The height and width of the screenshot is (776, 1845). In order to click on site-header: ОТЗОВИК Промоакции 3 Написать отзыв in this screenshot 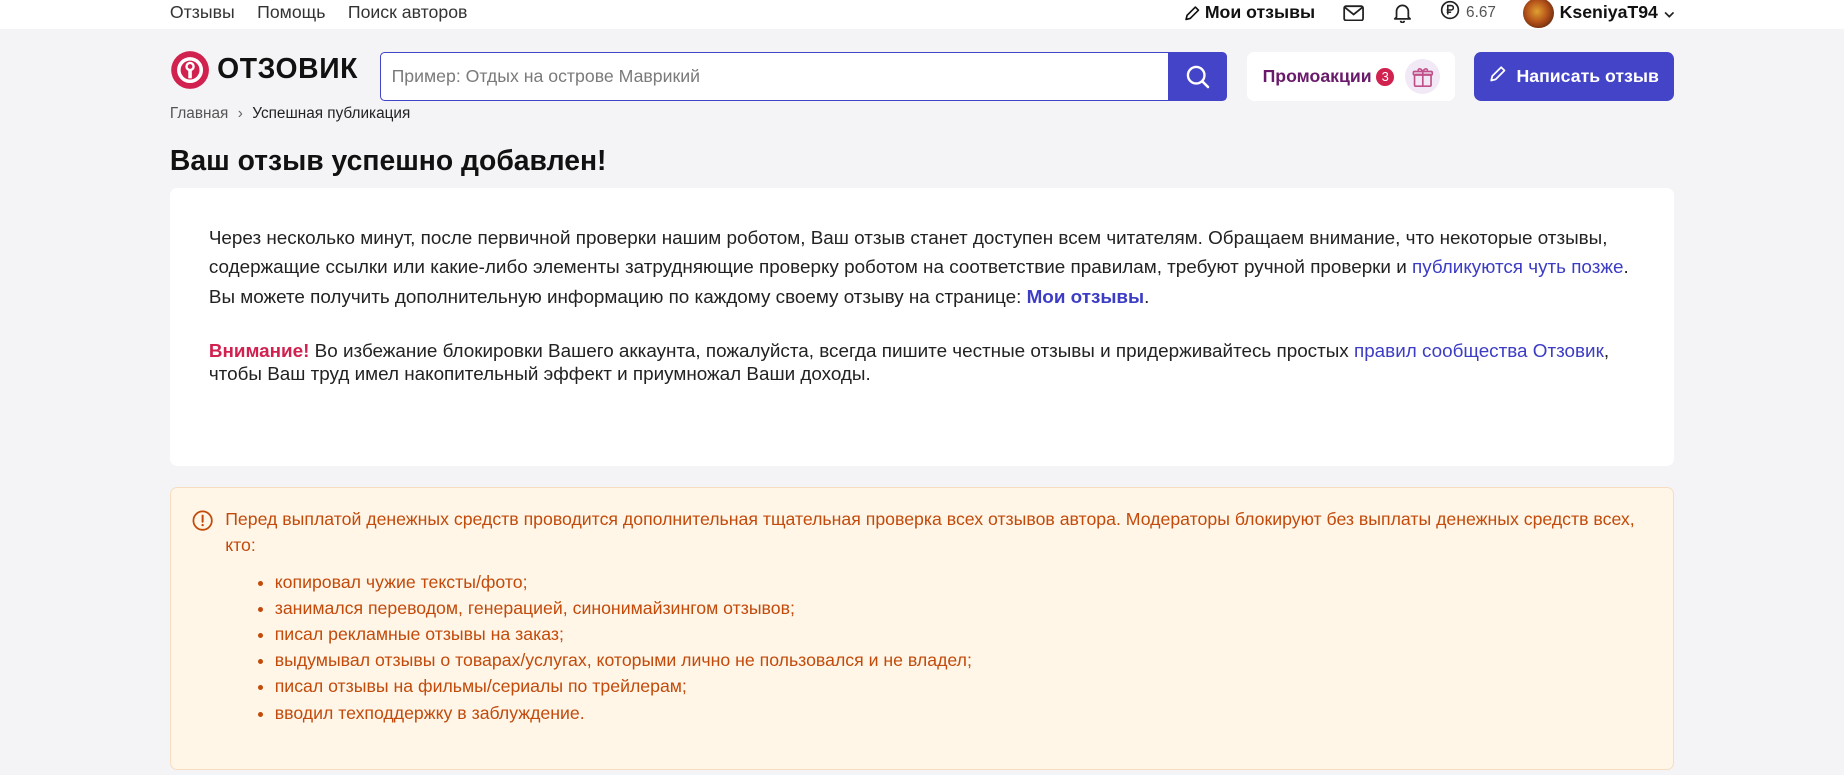, I will do `click(922, 65)`.